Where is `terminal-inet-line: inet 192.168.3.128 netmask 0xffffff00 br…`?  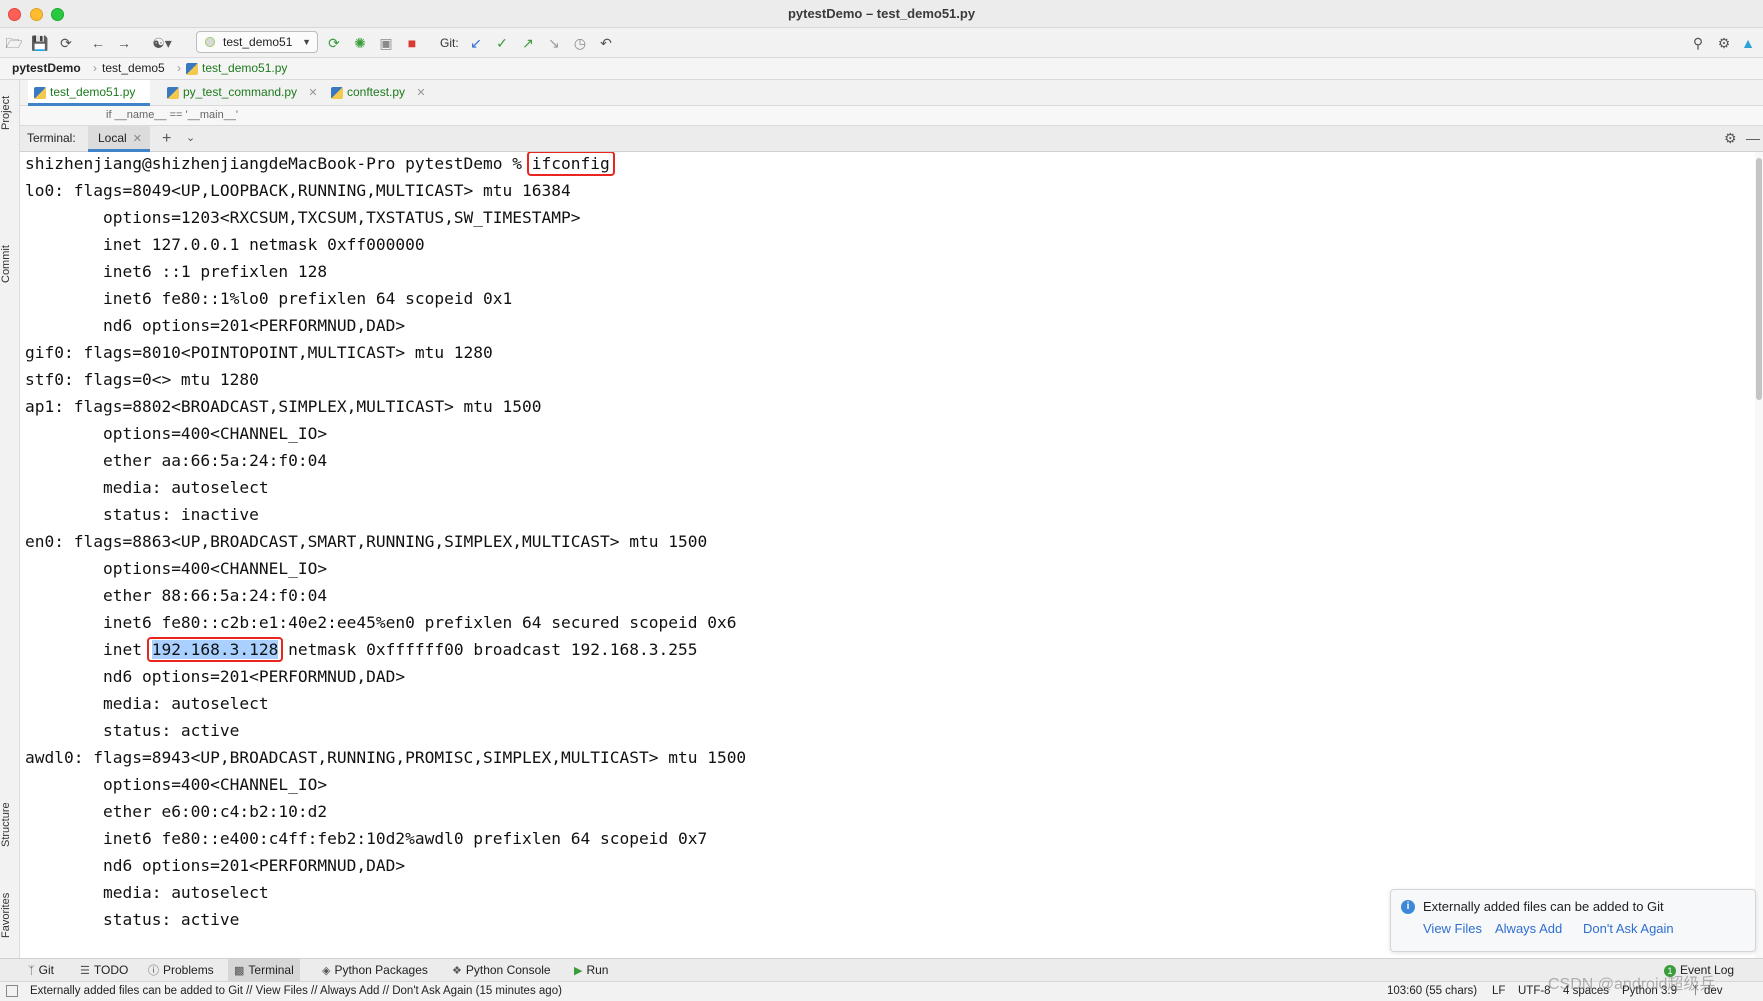 terminal-inet-line: inet 192.168.3.128 netmask 0xffffff00 br… is located at coordinates (361, 649).